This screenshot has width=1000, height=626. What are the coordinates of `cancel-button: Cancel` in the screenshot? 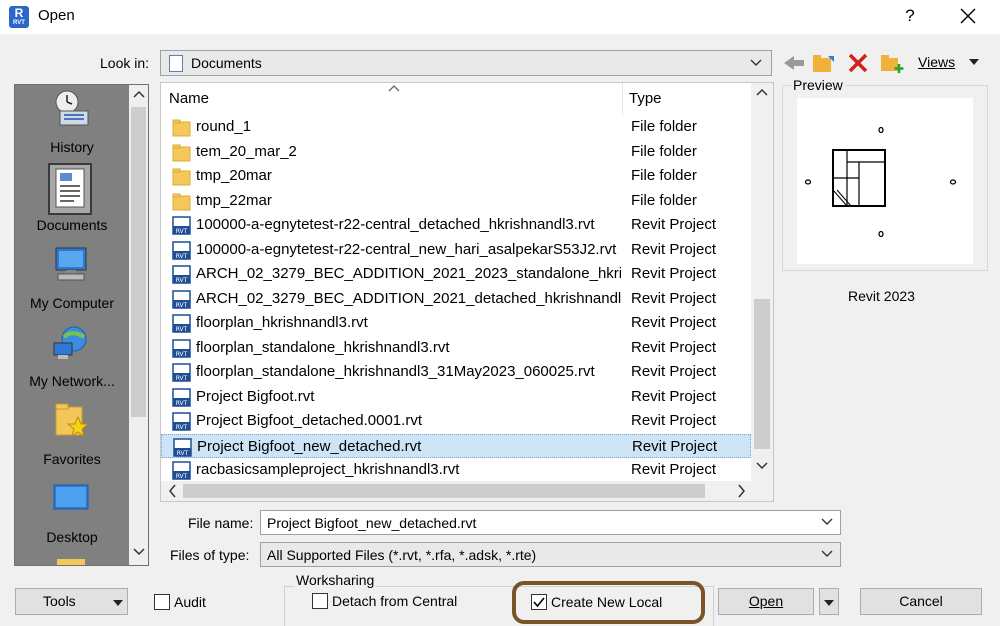 It's located at (921, 601).